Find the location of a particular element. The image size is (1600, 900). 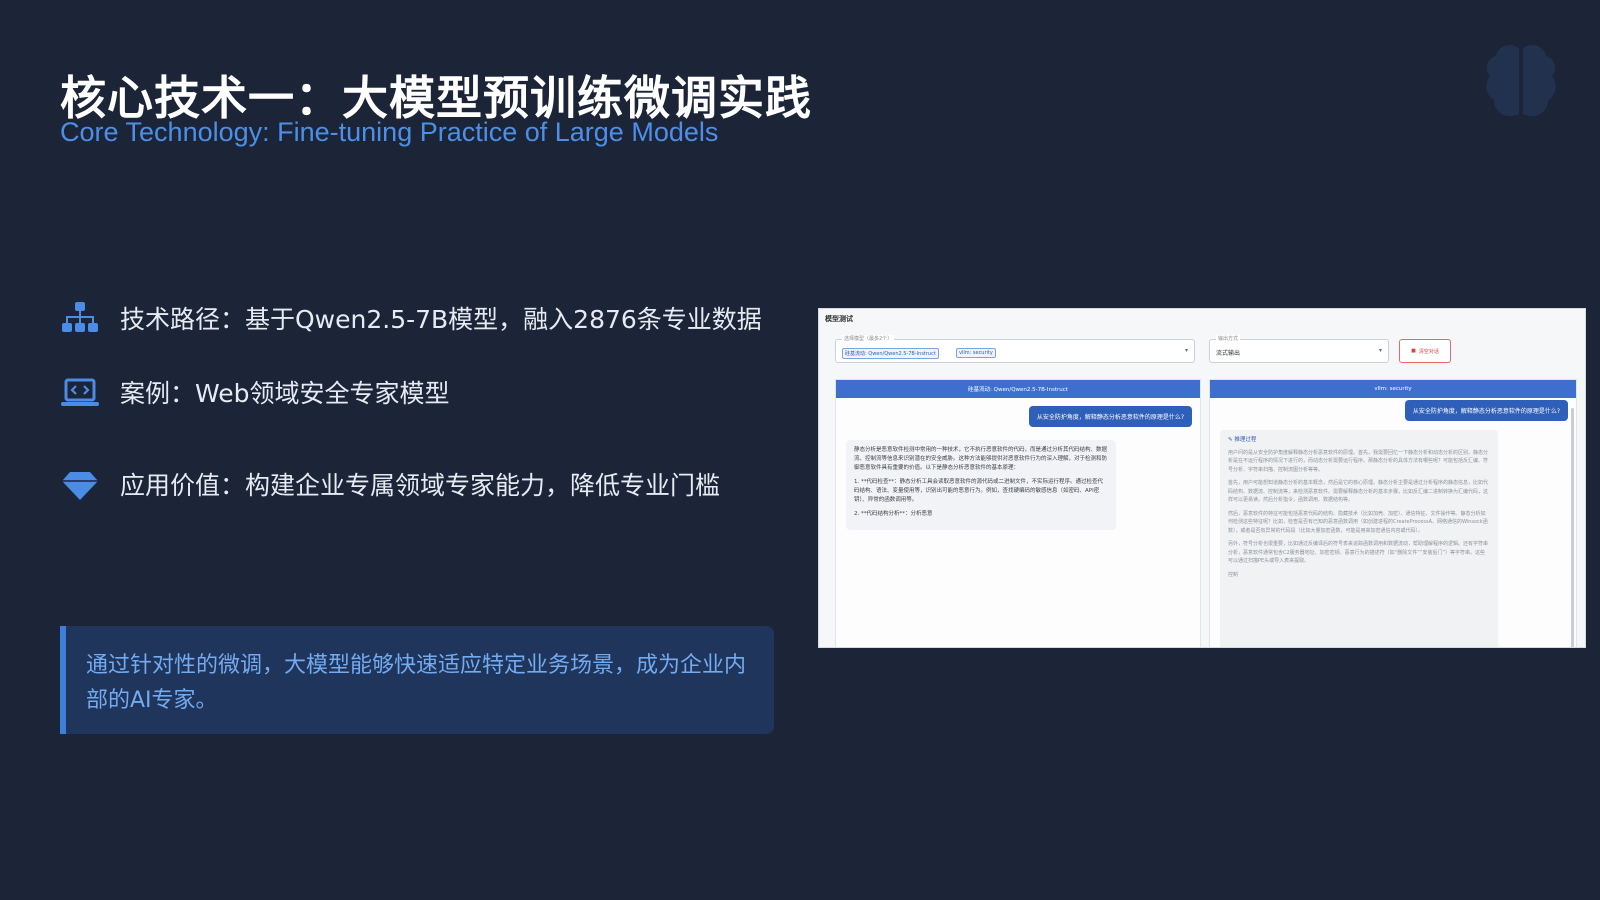

reasoning-paragraph: 控制 is located at coordinates (1233, 574).